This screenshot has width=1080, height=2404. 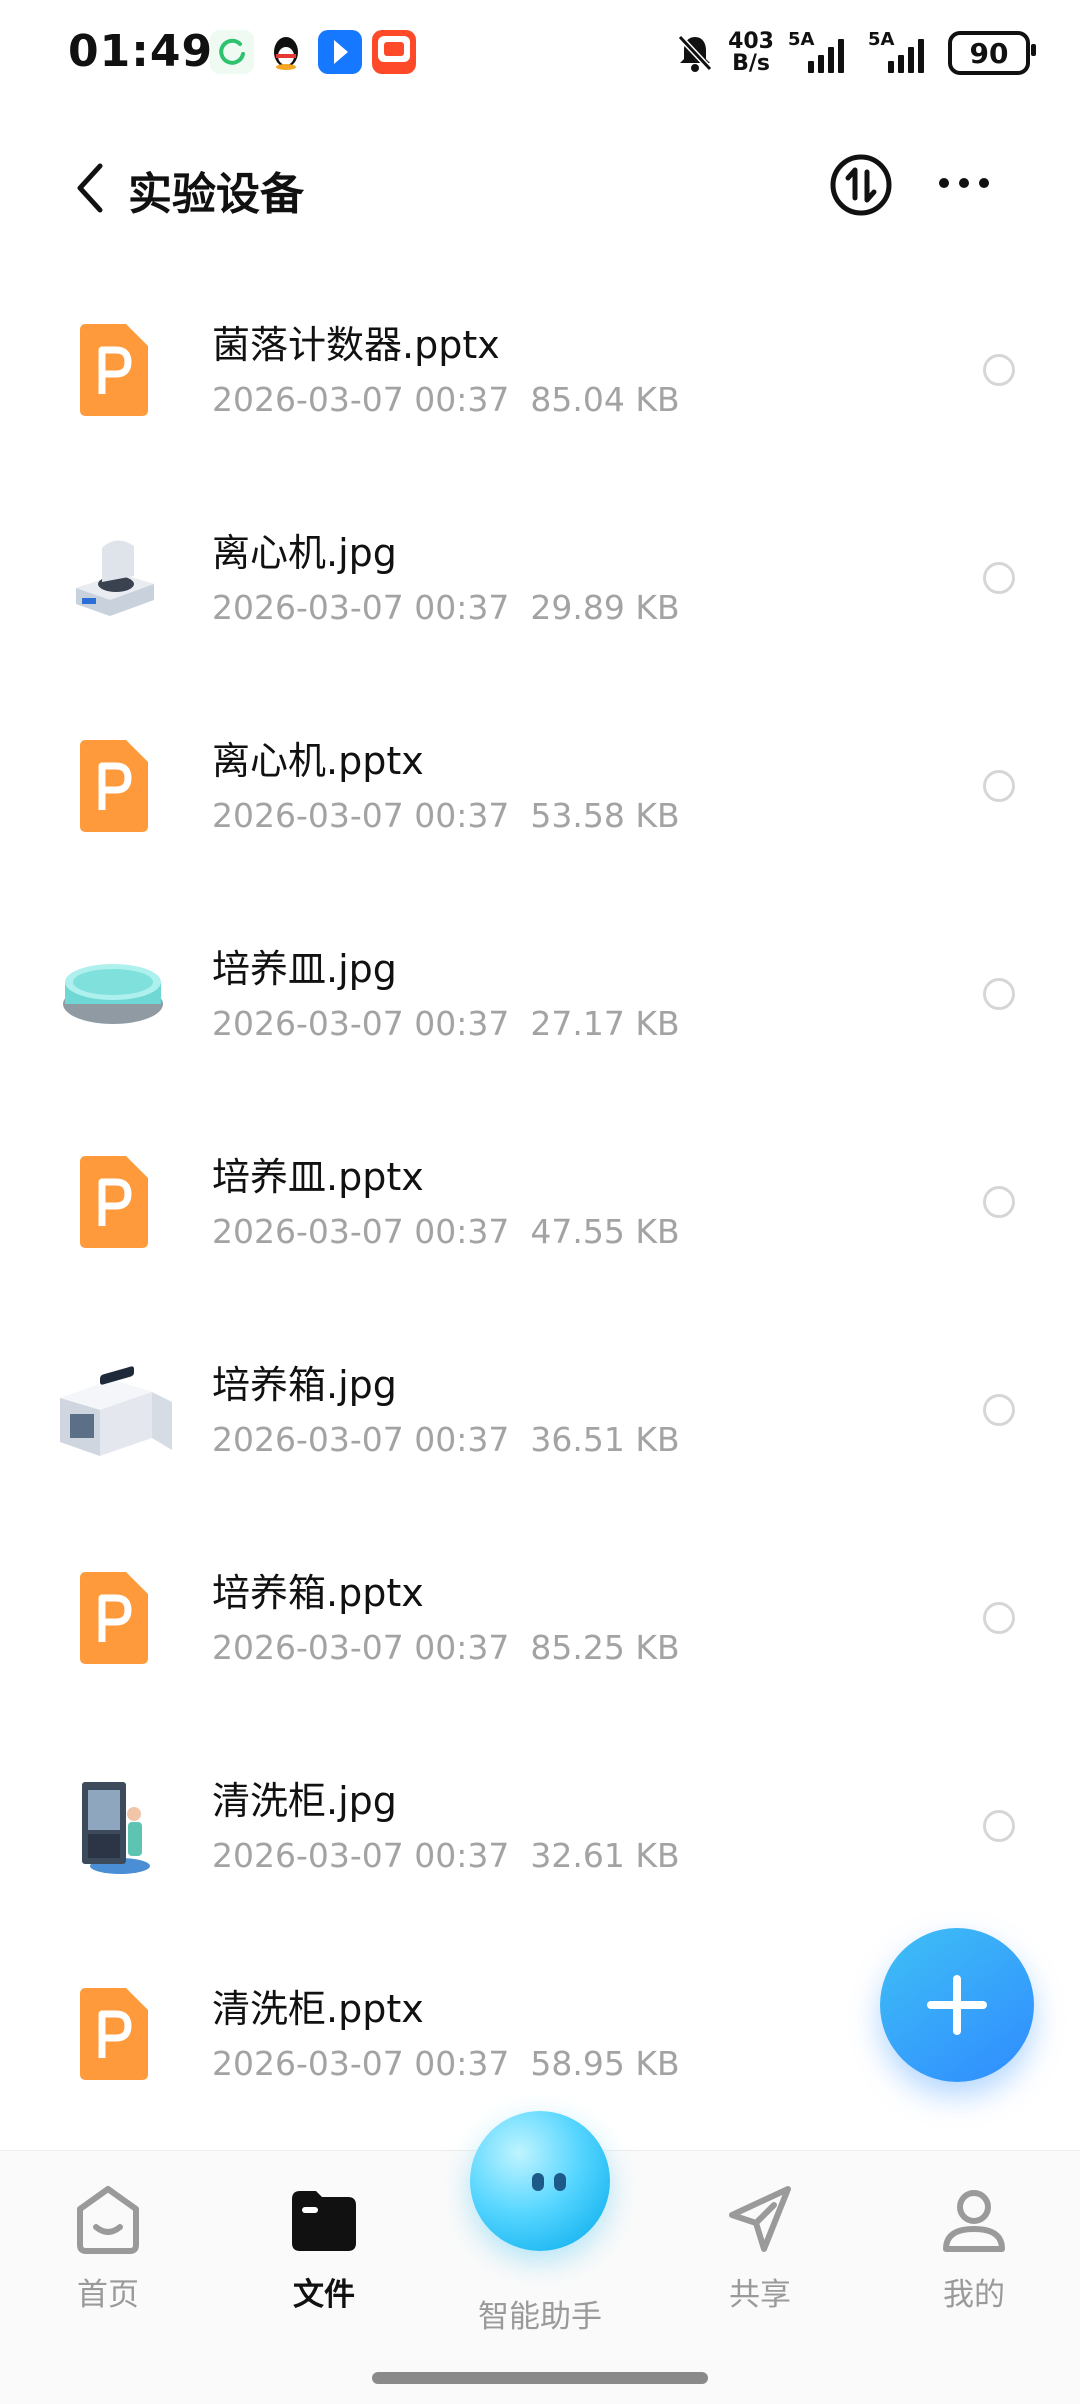 I want to click on file-meta: 2026-03-07 00:37 58.95 KB, so click(x=446, y=2063).